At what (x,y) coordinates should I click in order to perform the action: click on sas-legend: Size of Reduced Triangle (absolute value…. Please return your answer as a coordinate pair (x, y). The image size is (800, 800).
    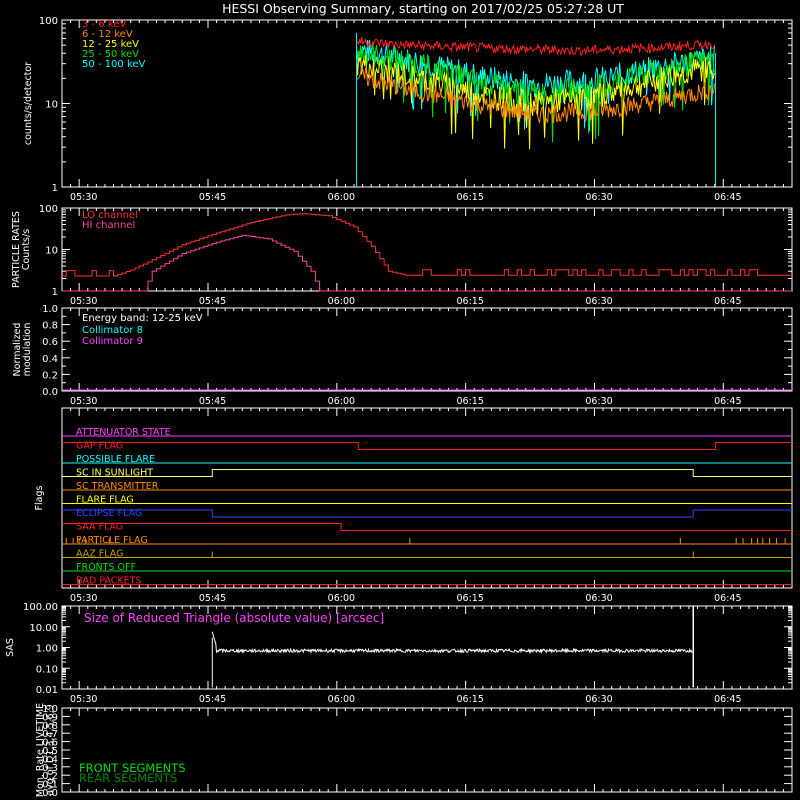
    Looking at the image, I should click on (234, 618).